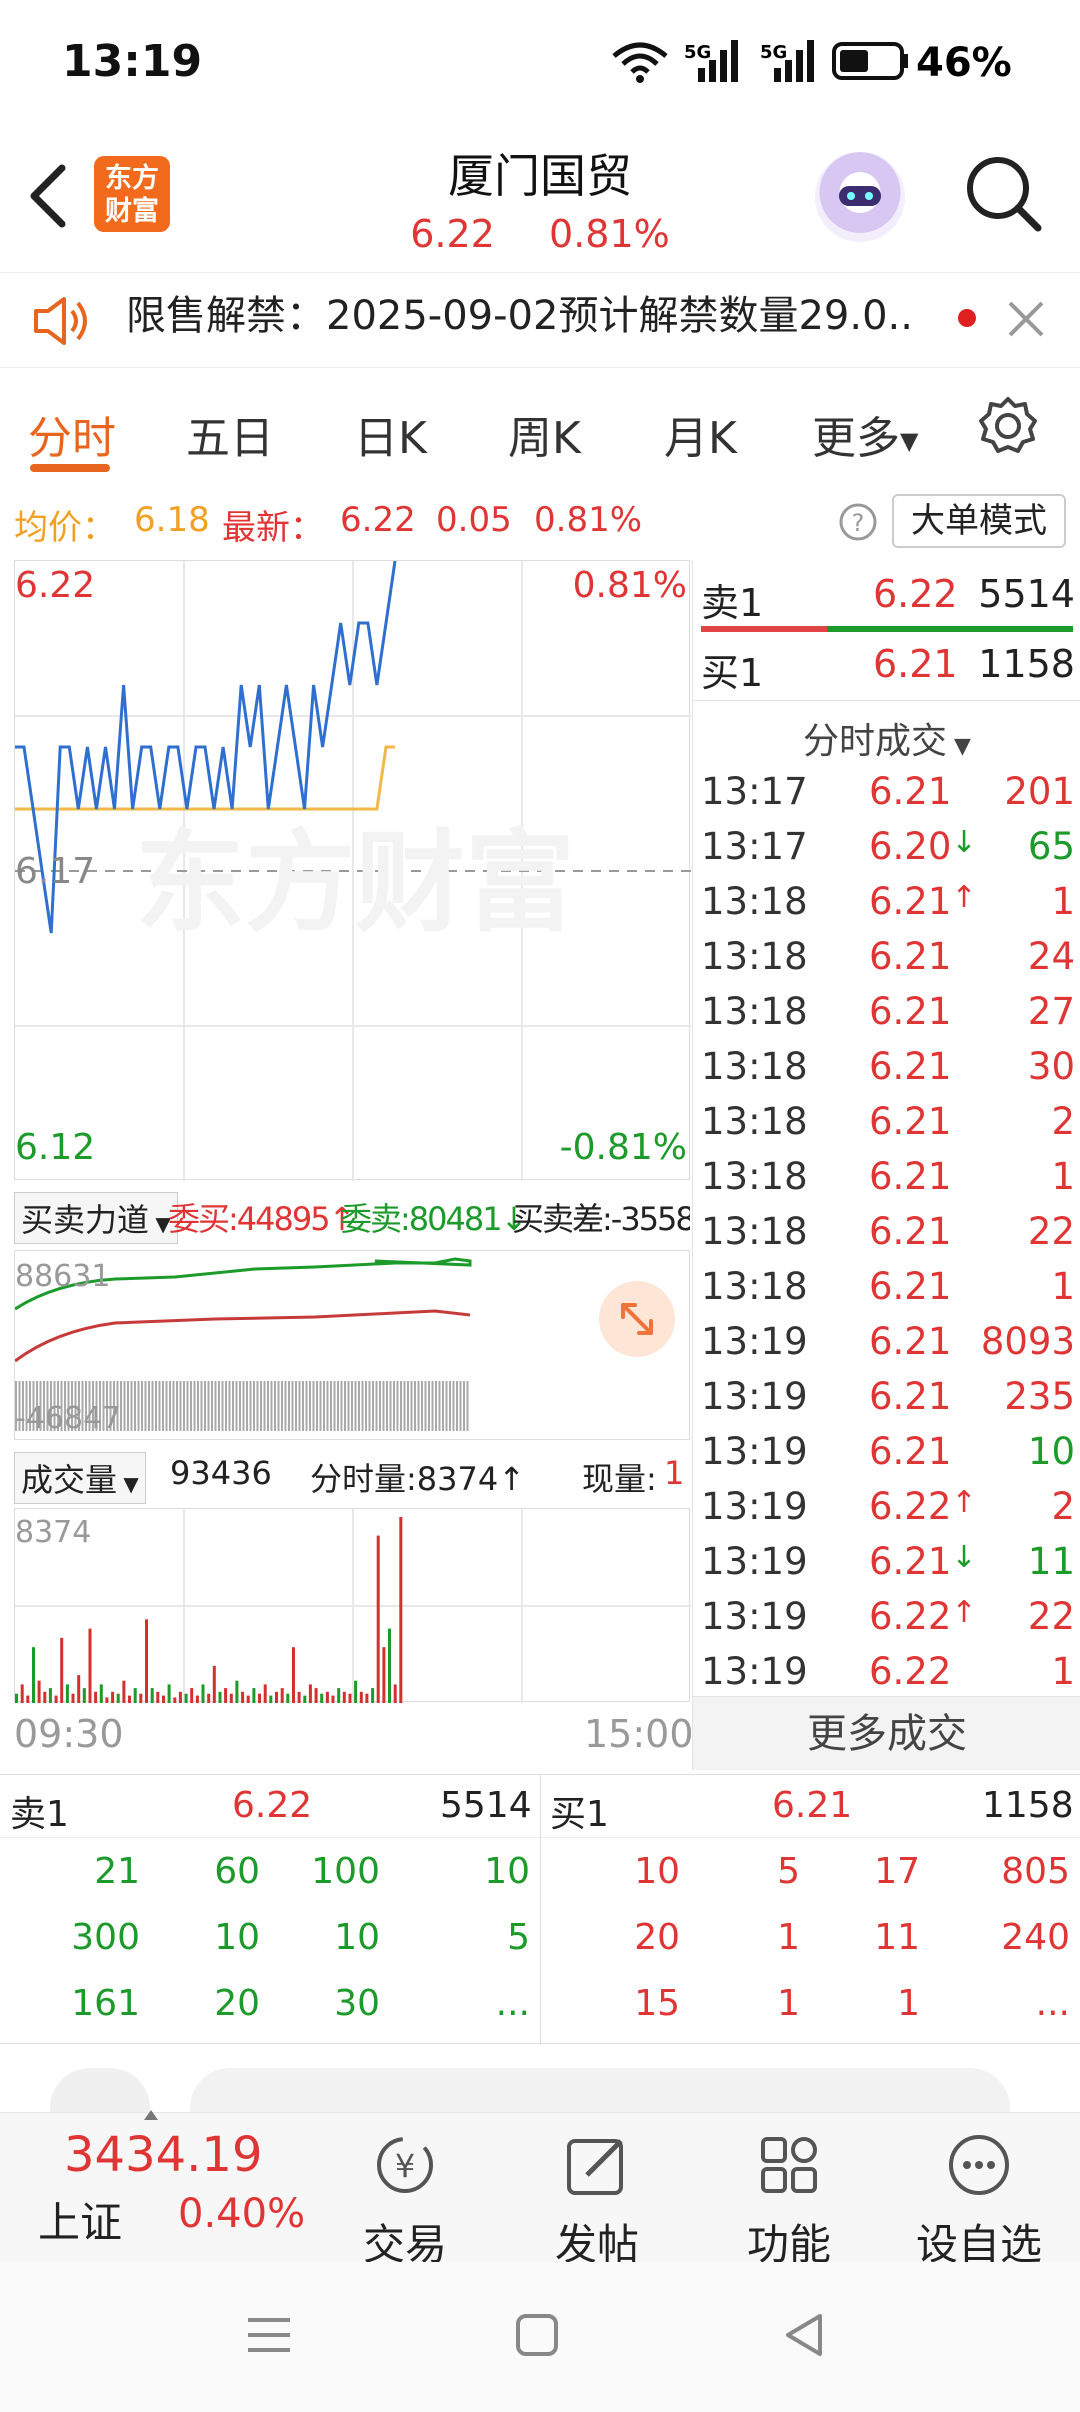  I want to click on comment-input, so click(600, 2090).